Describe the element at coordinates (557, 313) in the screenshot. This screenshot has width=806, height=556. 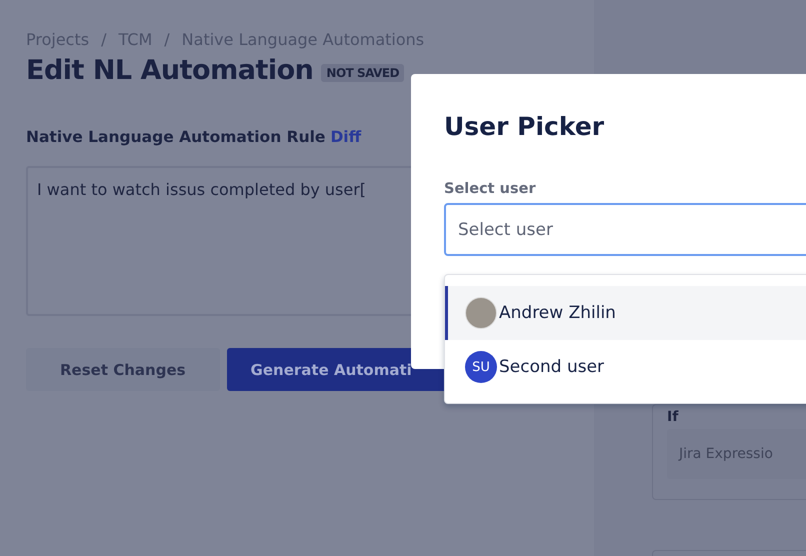
I see `user-name: Andrew Zhilin` at that location.